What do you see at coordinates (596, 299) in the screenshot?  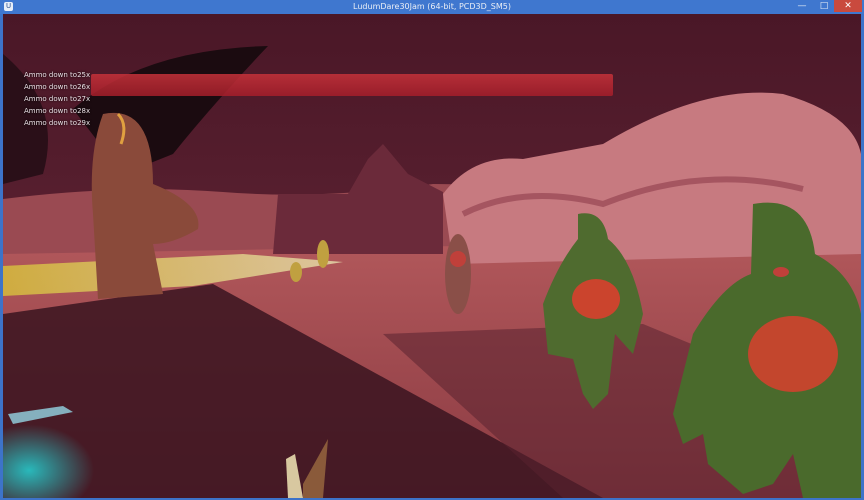 I see `enemy-center-chest` at bounding box center [596, 299].